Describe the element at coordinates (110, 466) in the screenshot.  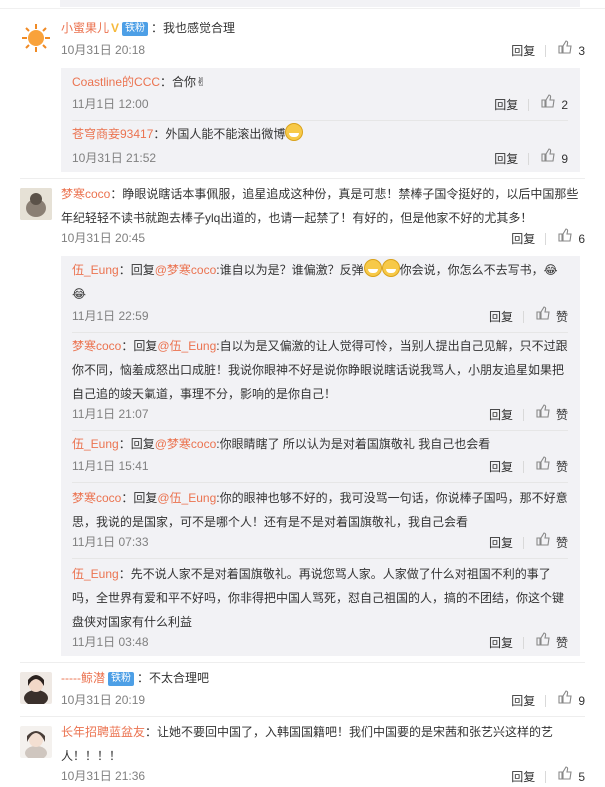
I see `reply-time: 11月1日 15:41` at that location.